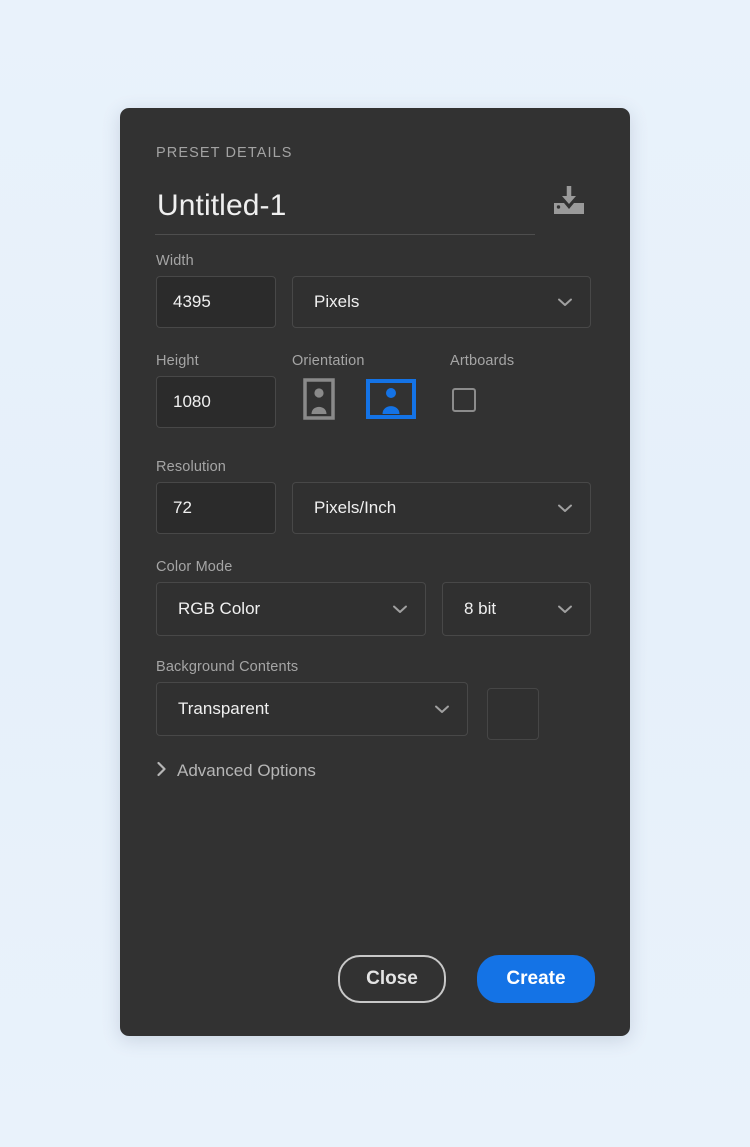 The width and height of the screenshot is (750, 1147). I want to click on document-name-underline, so click(345, 234).